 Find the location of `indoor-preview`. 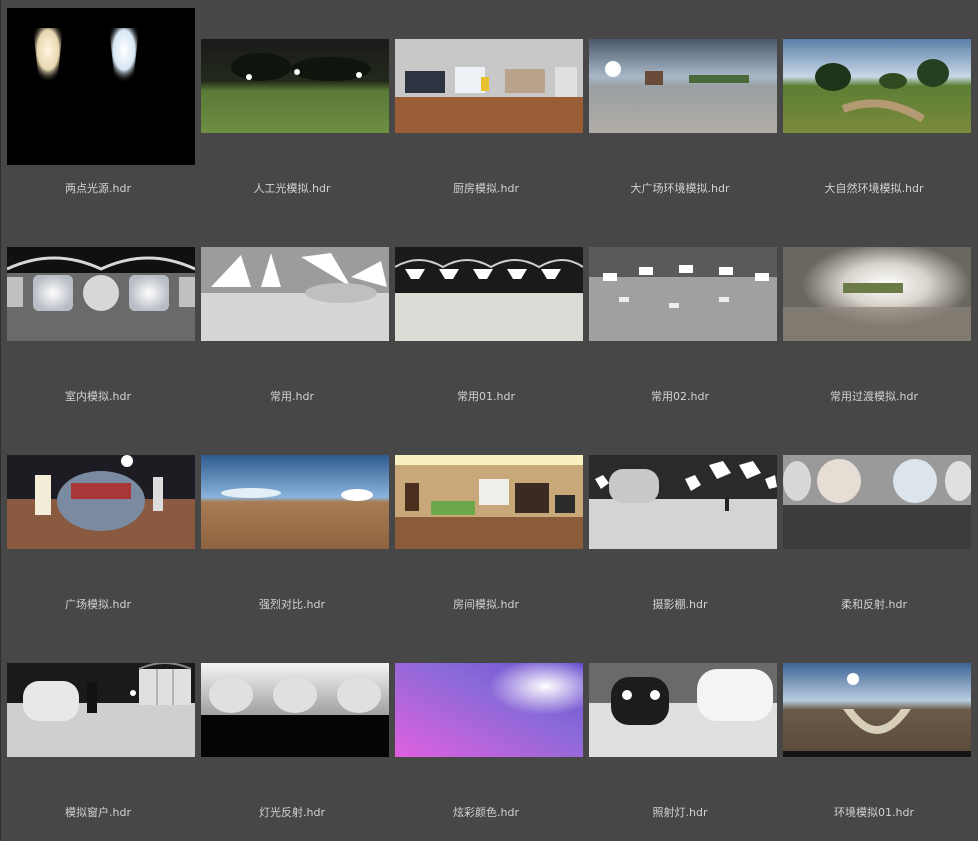

indoor-preview is located at coordinates (101, 294).